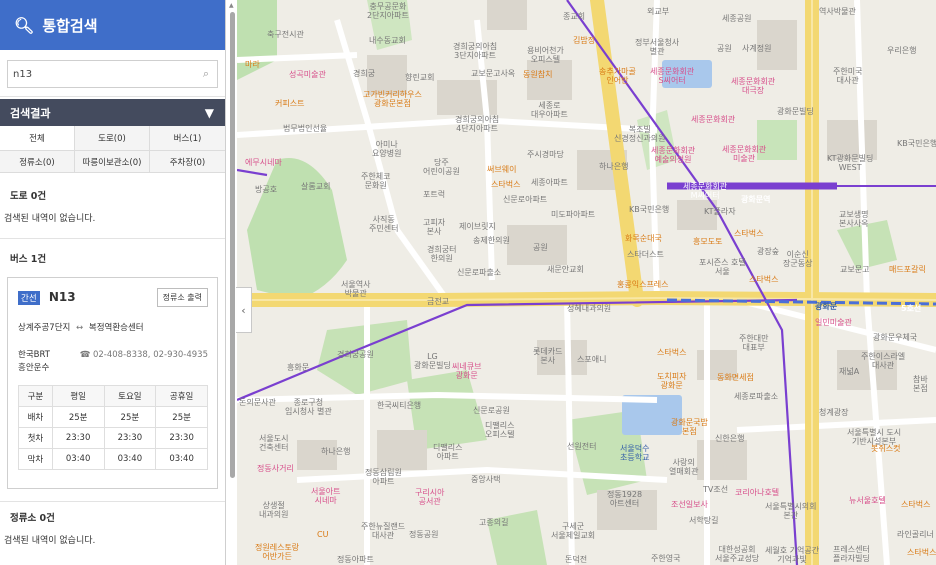  Describe the element at coordinates (383, 531) in the screenshot. I see `map-label: 주한뉴질랜드 대사관` at that location.